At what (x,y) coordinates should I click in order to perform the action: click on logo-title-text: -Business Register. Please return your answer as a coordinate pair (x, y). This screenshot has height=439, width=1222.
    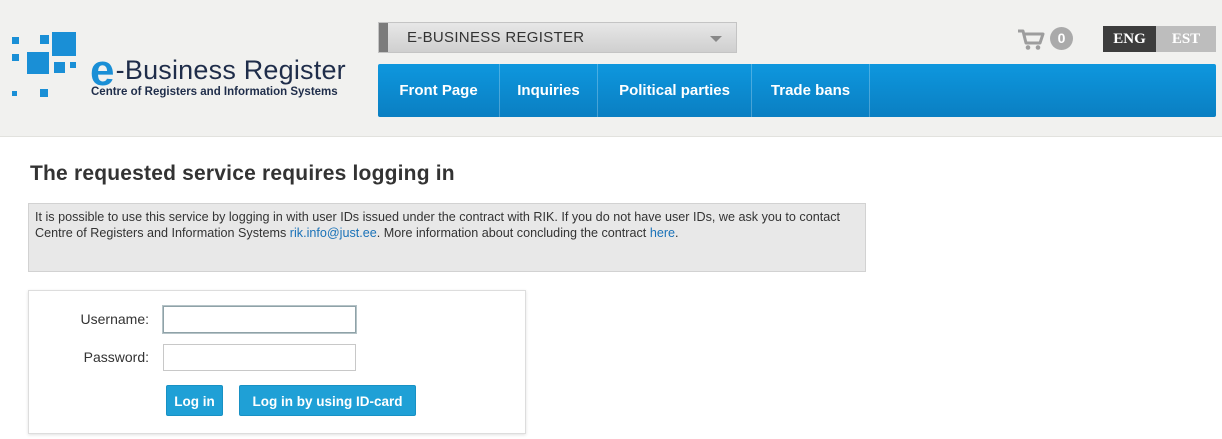
    Looking at the image, I should click on (230, 70).